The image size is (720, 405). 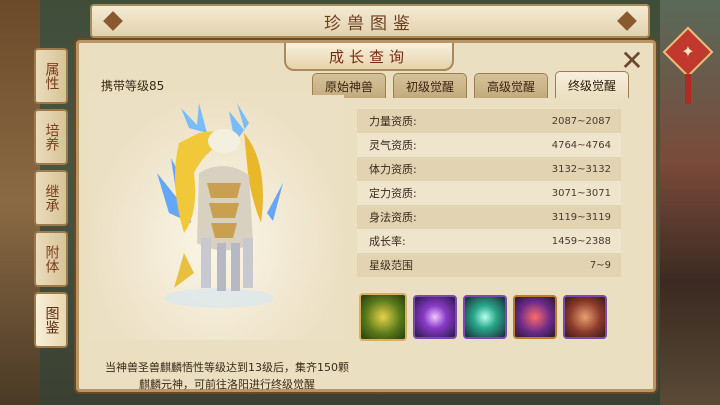 What do you see at coordinates (489, 121) in the screenshot?
I see `stat-row-strength: 力量资质: 2087~2087` at bounding box center [489, 121].